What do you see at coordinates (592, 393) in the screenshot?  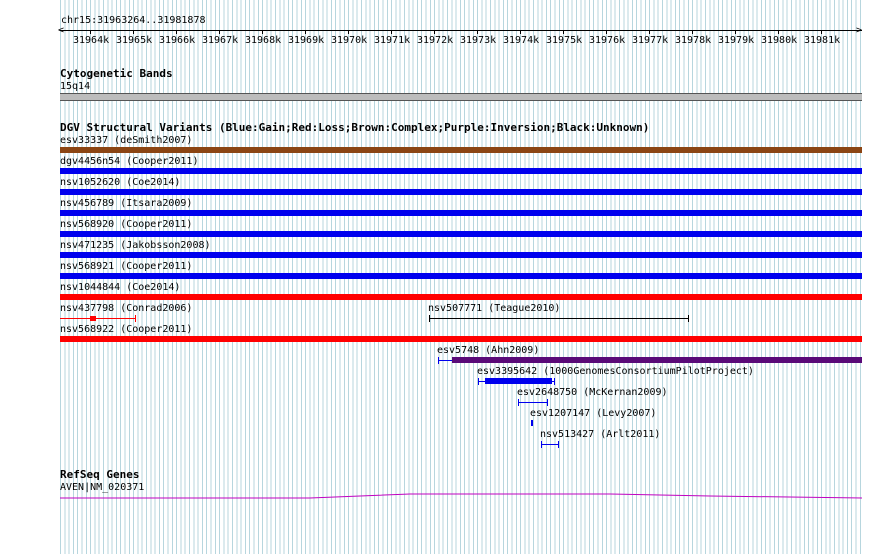 I see `variant-label: esv2648750 (McKernan2009)` at bounding box center [592, 393].